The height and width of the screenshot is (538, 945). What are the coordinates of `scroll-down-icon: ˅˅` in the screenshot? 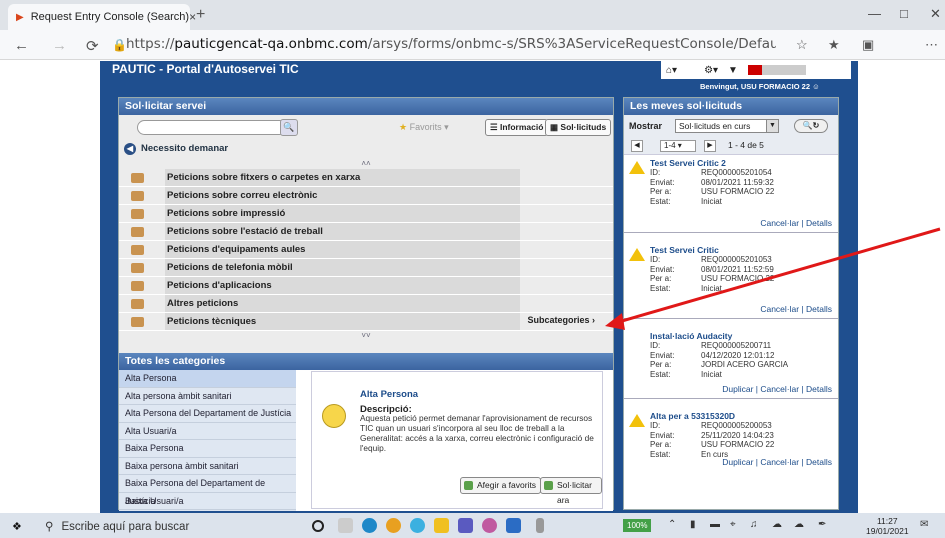 It's located at (366, 336).